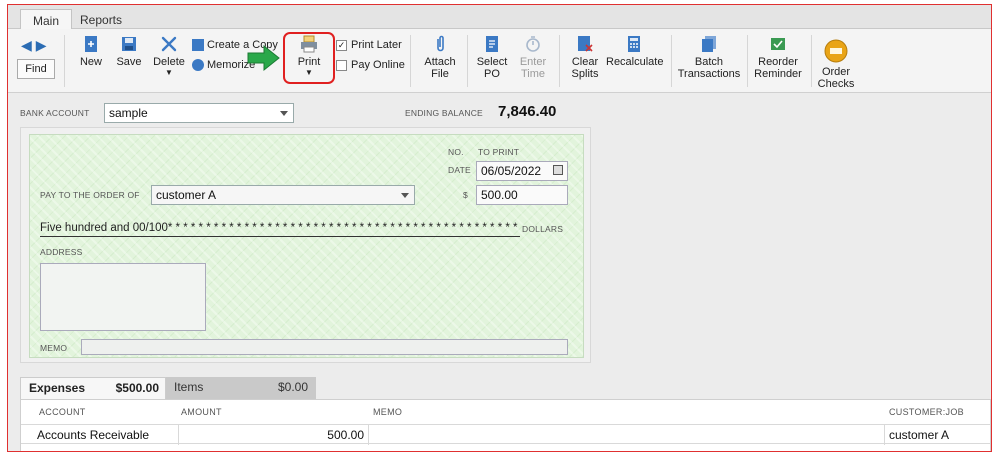 The height and width of the screenshot is (459, 999). I want to click on enter-time-label-1: Enter, so click(533, 62).